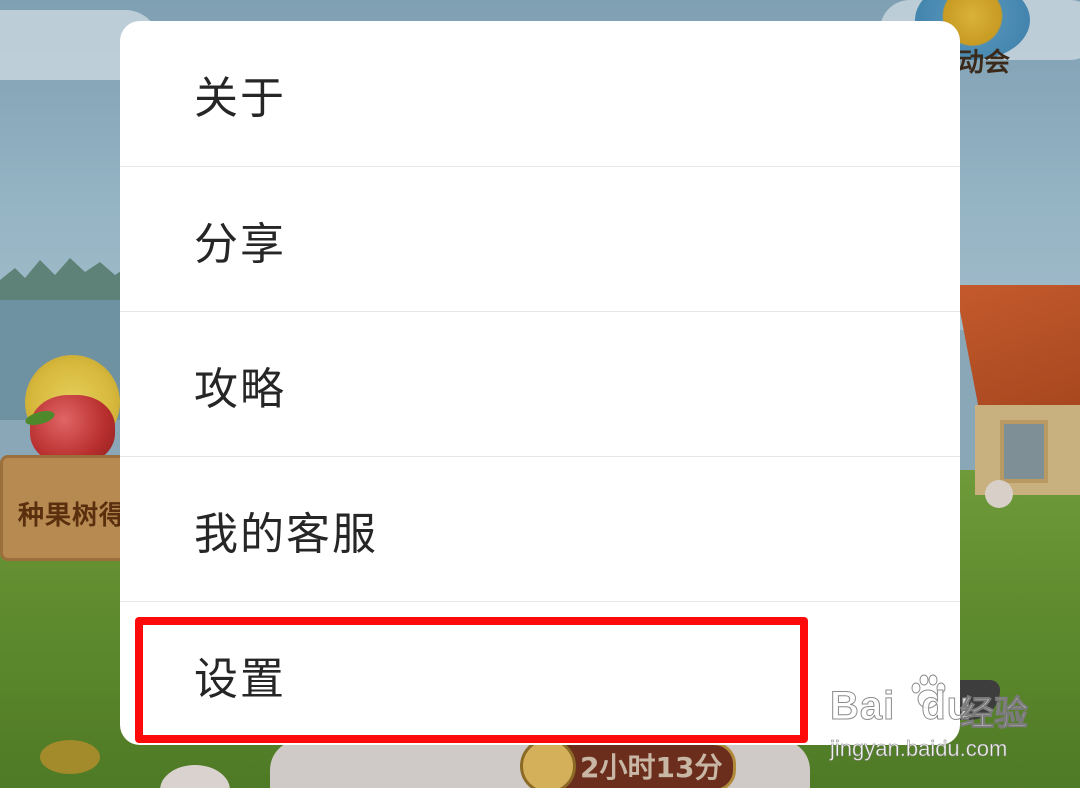  I want to click on house-roof, so click(1017, 350).